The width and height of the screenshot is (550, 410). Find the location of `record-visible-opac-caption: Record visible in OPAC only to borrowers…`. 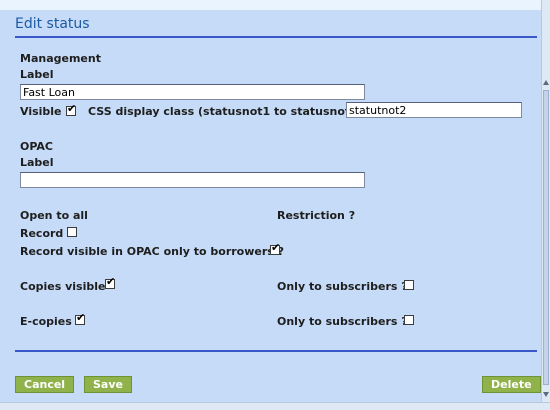

record-visible-opac-caption: Record visible in OPAC only to borrowers… is located at coordinates (152, 251).